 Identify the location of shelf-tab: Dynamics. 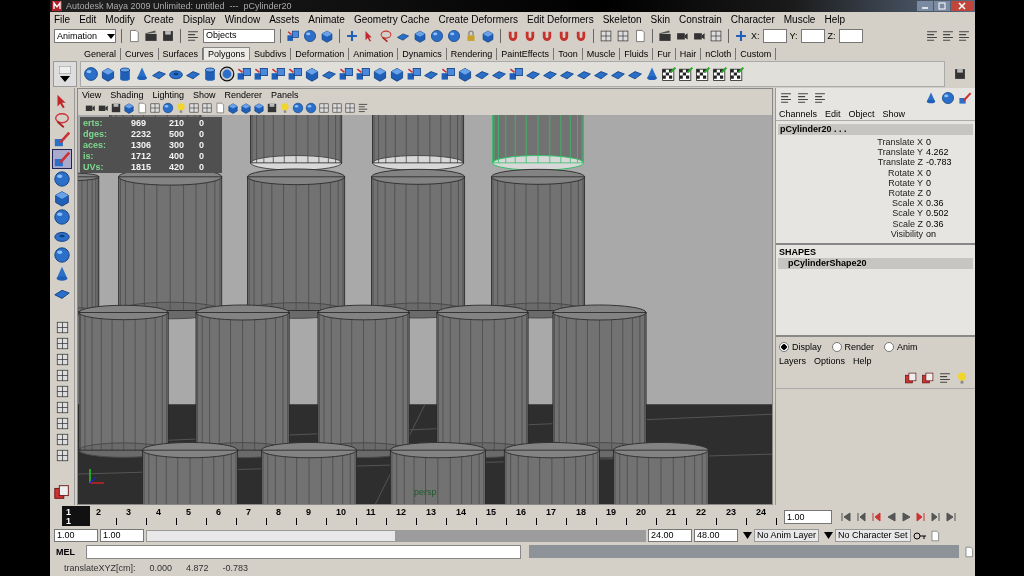
(422, 54).